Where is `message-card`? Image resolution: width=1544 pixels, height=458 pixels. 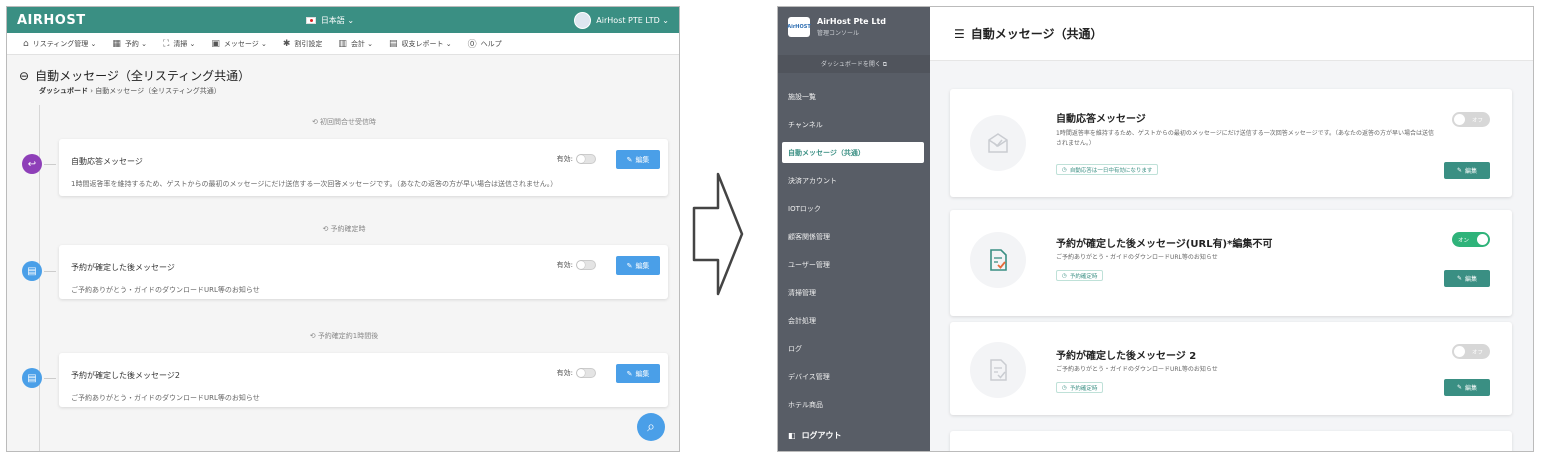 message-card is located at coordinates (1231, 441).